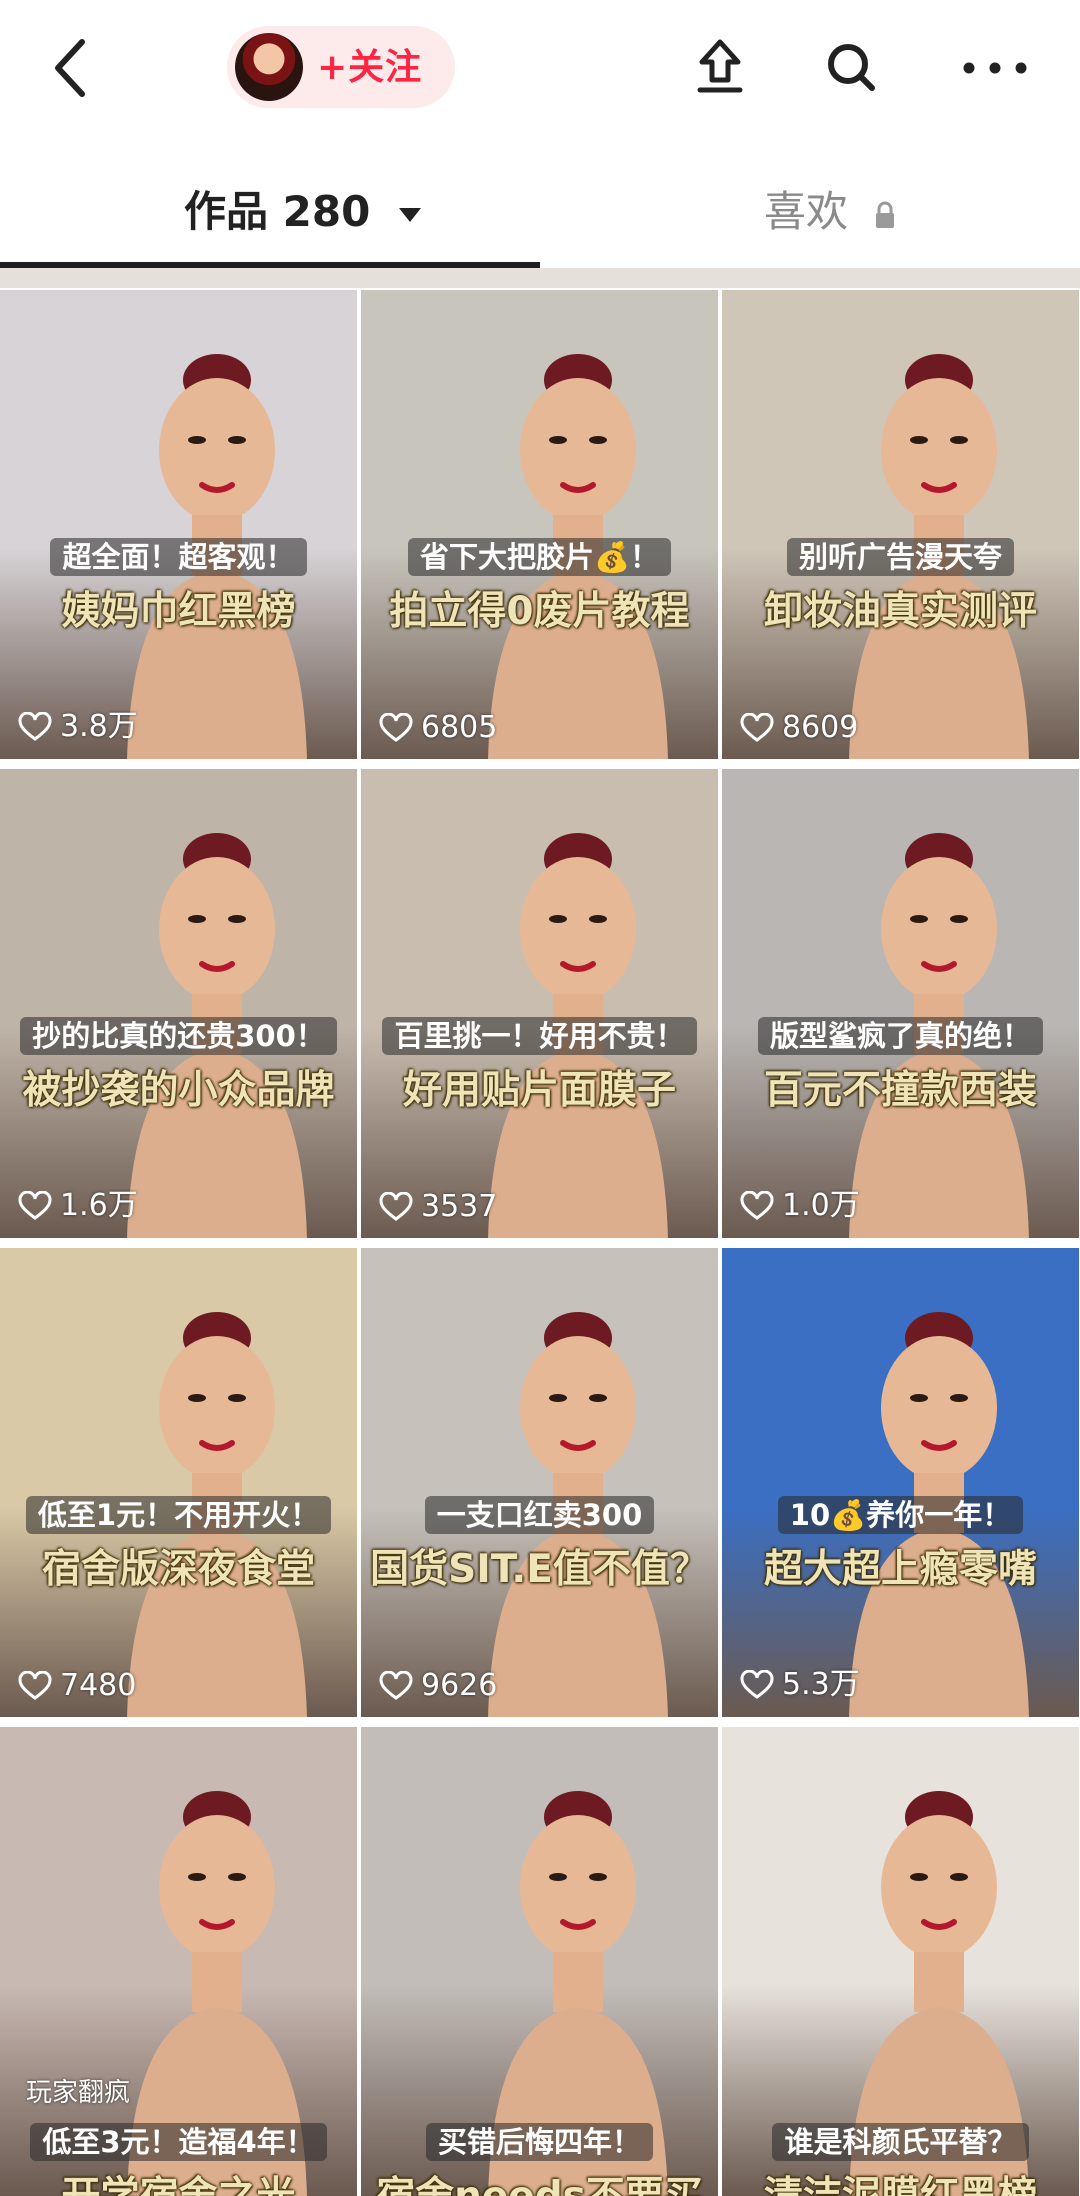  I want to click on like-count: 8609, so click(799, 727).